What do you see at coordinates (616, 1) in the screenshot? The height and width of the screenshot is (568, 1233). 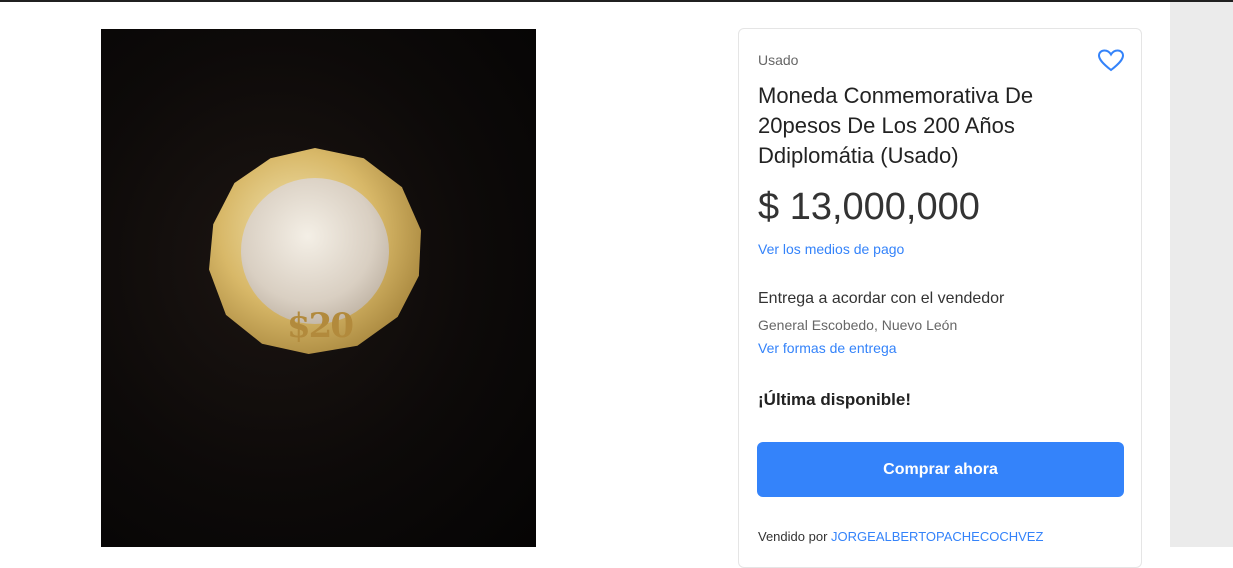 I see `top-border` at bounding box center [616, 1].